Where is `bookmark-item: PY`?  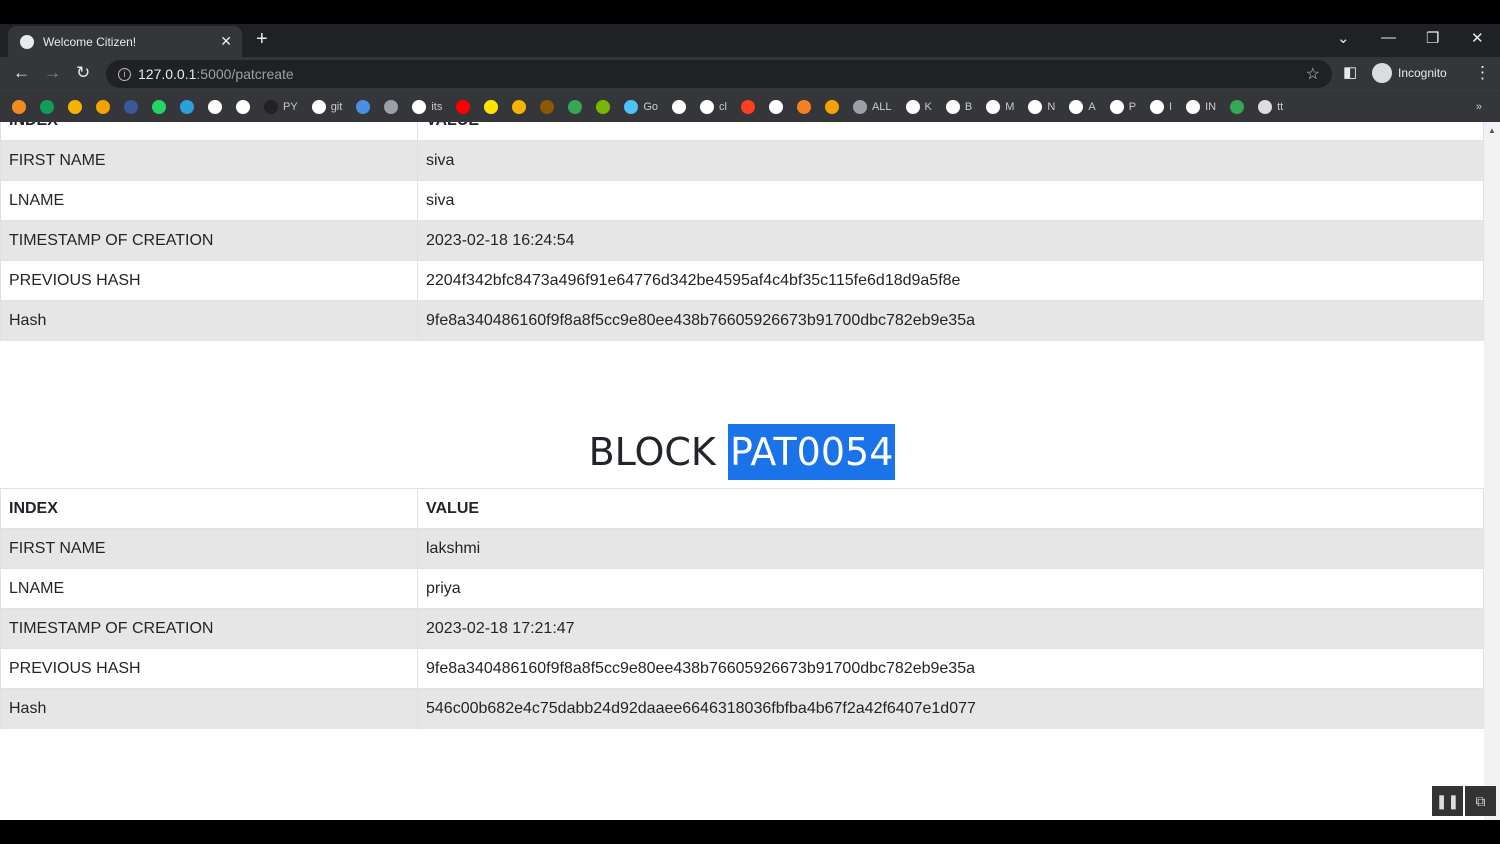
bookmark-item: PY is located at coordinates (281, 106).